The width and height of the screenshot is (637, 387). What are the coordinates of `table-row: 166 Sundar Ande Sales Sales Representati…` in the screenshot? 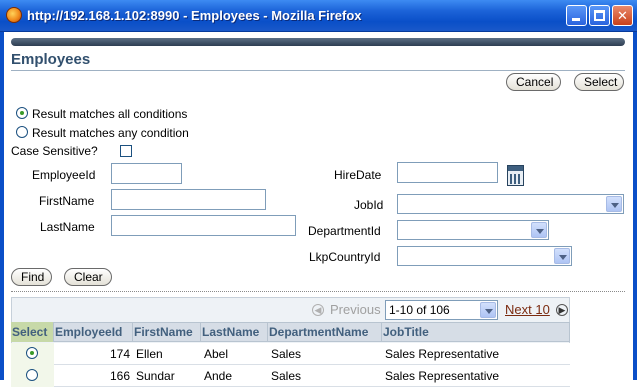 It's located at (290, 376).